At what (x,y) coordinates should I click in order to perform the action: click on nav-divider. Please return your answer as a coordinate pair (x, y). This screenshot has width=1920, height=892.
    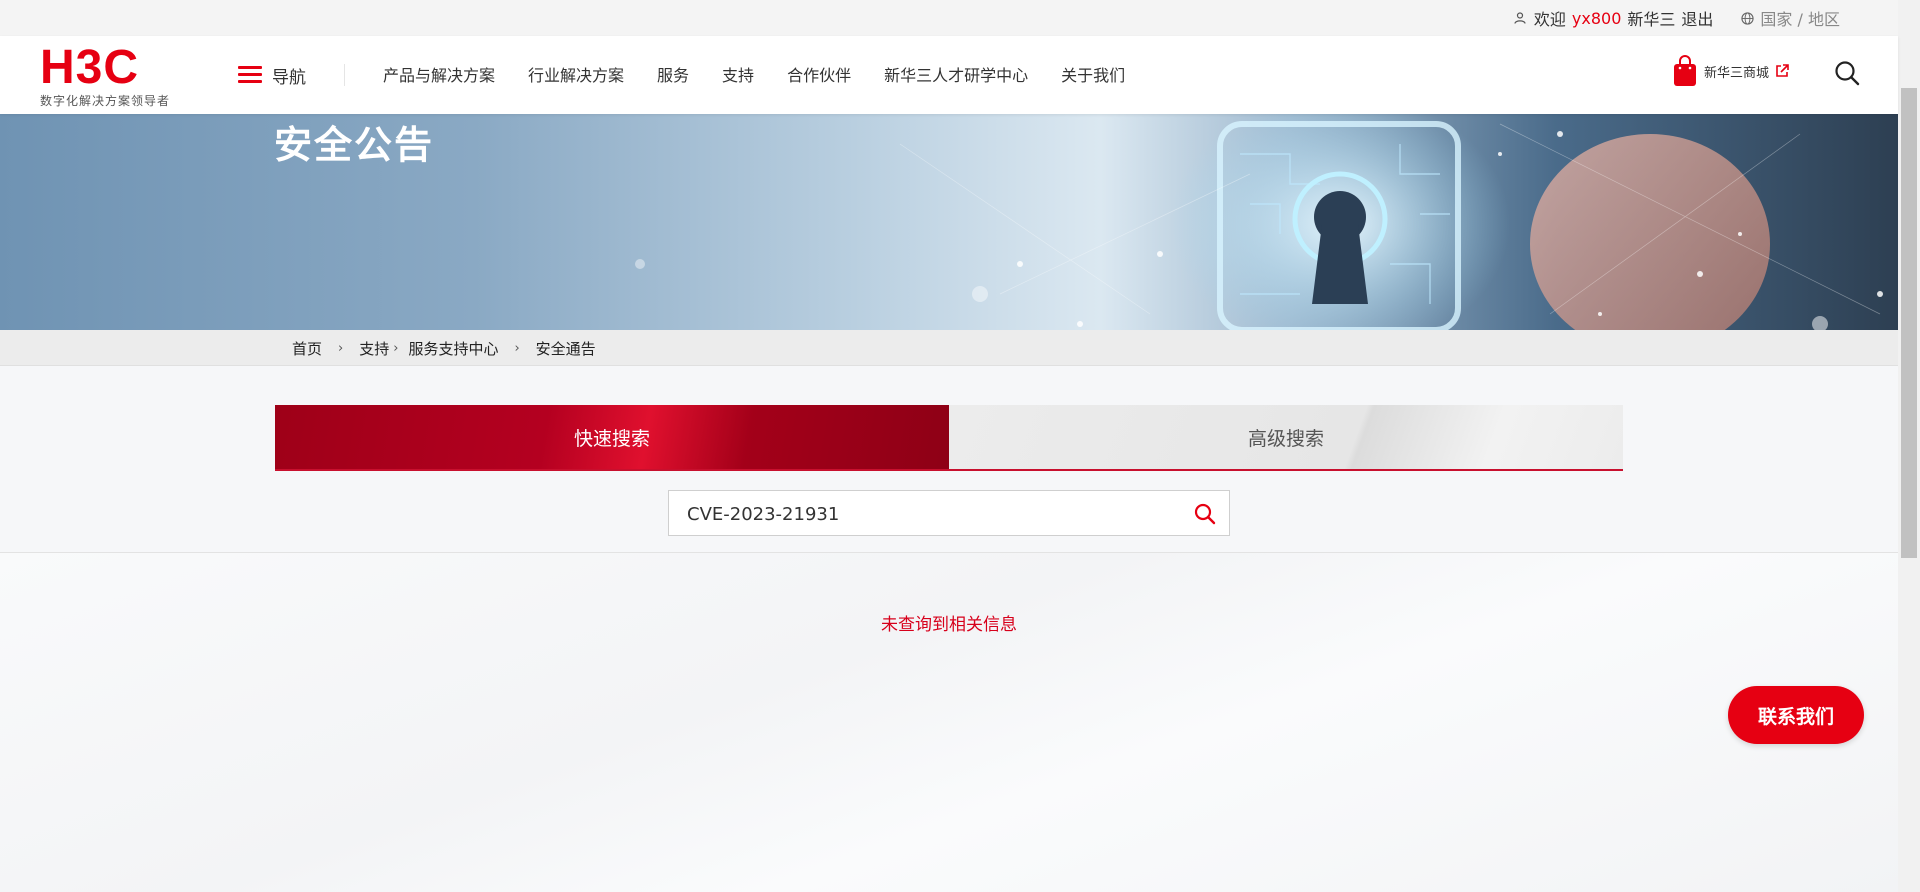
    Looking at the image, I should click on (344, 75).